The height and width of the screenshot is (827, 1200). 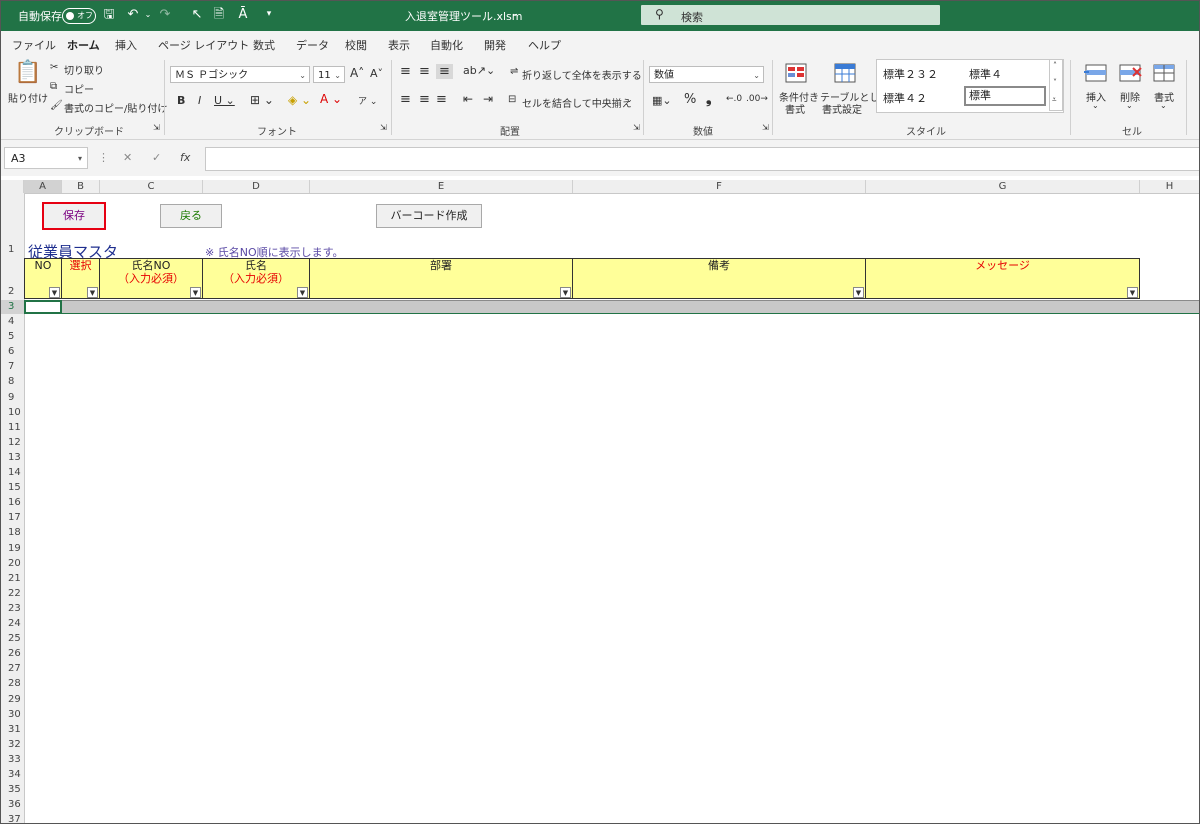 What do you see at coordinates (1170, 186) in the screenshot?
I see `column-header-h: H` at bounding box center [1170, 186].